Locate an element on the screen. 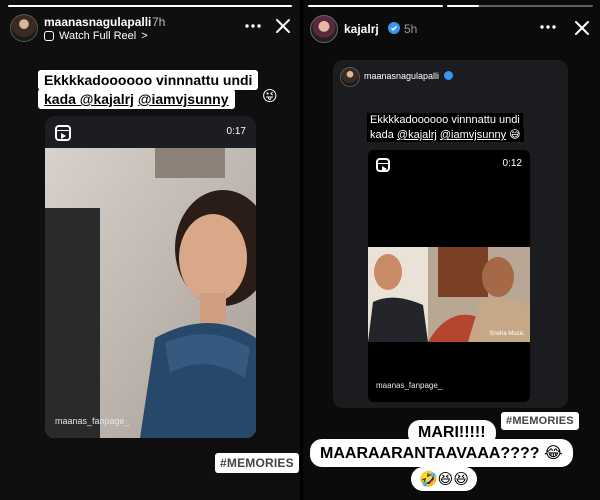  caption-line-2: kada @kajalrj @iamvjsunny is located at coordinates (136, 99).